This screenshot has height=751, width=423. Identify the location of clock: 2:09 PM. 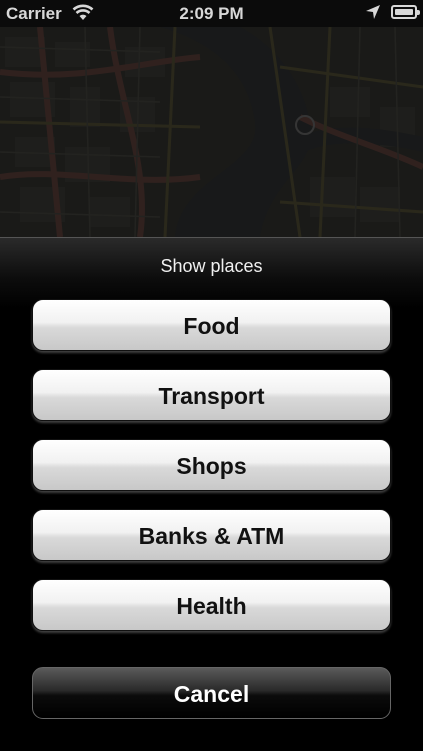
(211, 13).